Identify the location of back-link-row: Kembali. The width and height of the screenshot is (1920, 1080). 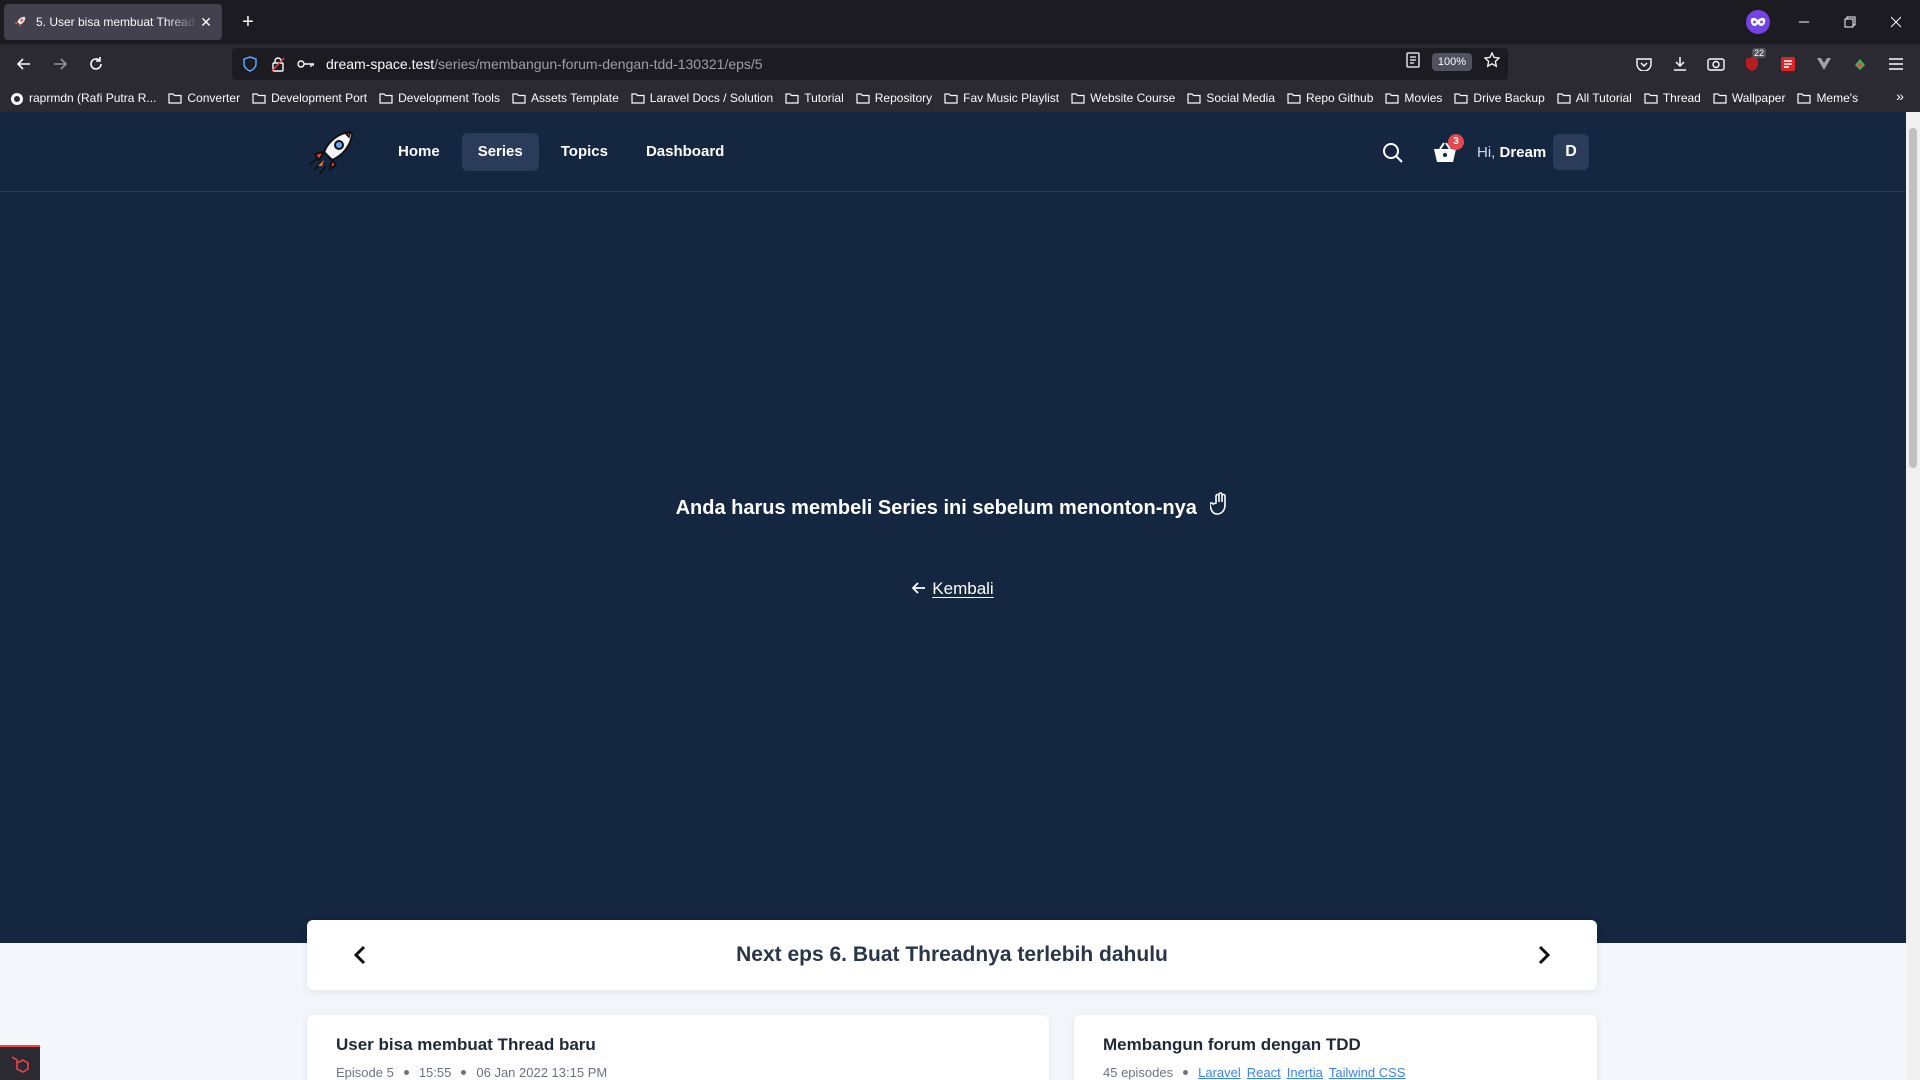
(953, 589).